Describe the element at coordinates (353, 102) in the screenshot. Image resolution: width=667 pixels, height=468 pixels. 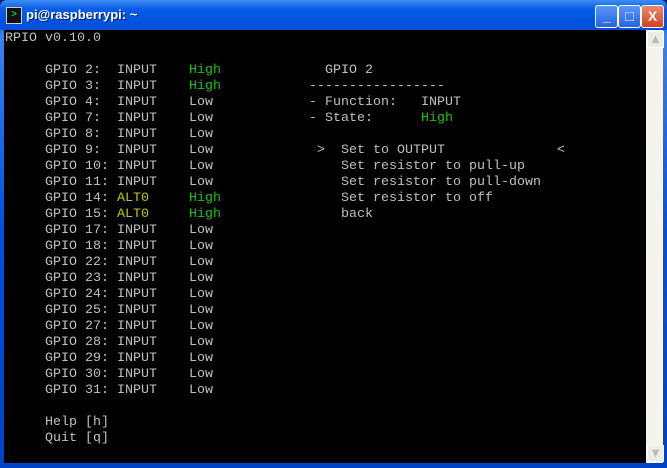
I see `detail-function-label: - Function:` at that location.